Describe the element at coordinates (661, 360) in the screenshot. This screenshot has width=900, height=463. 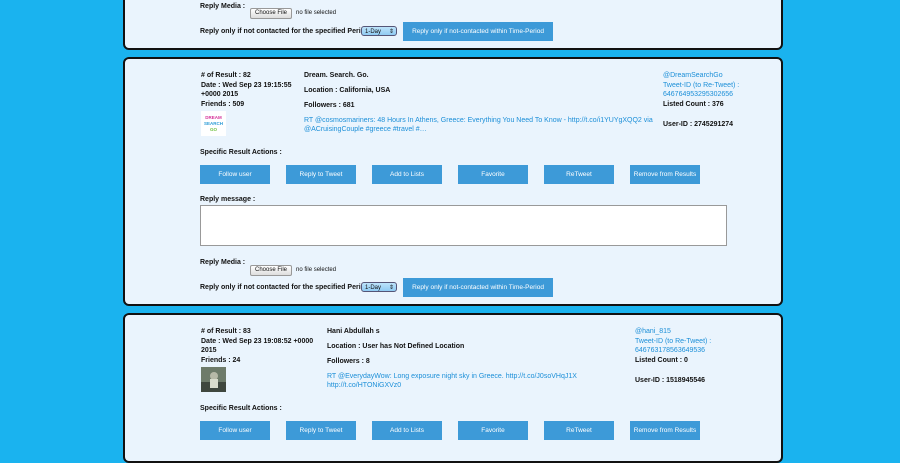
I see `listed-count: Listed Count : 0` at that location.